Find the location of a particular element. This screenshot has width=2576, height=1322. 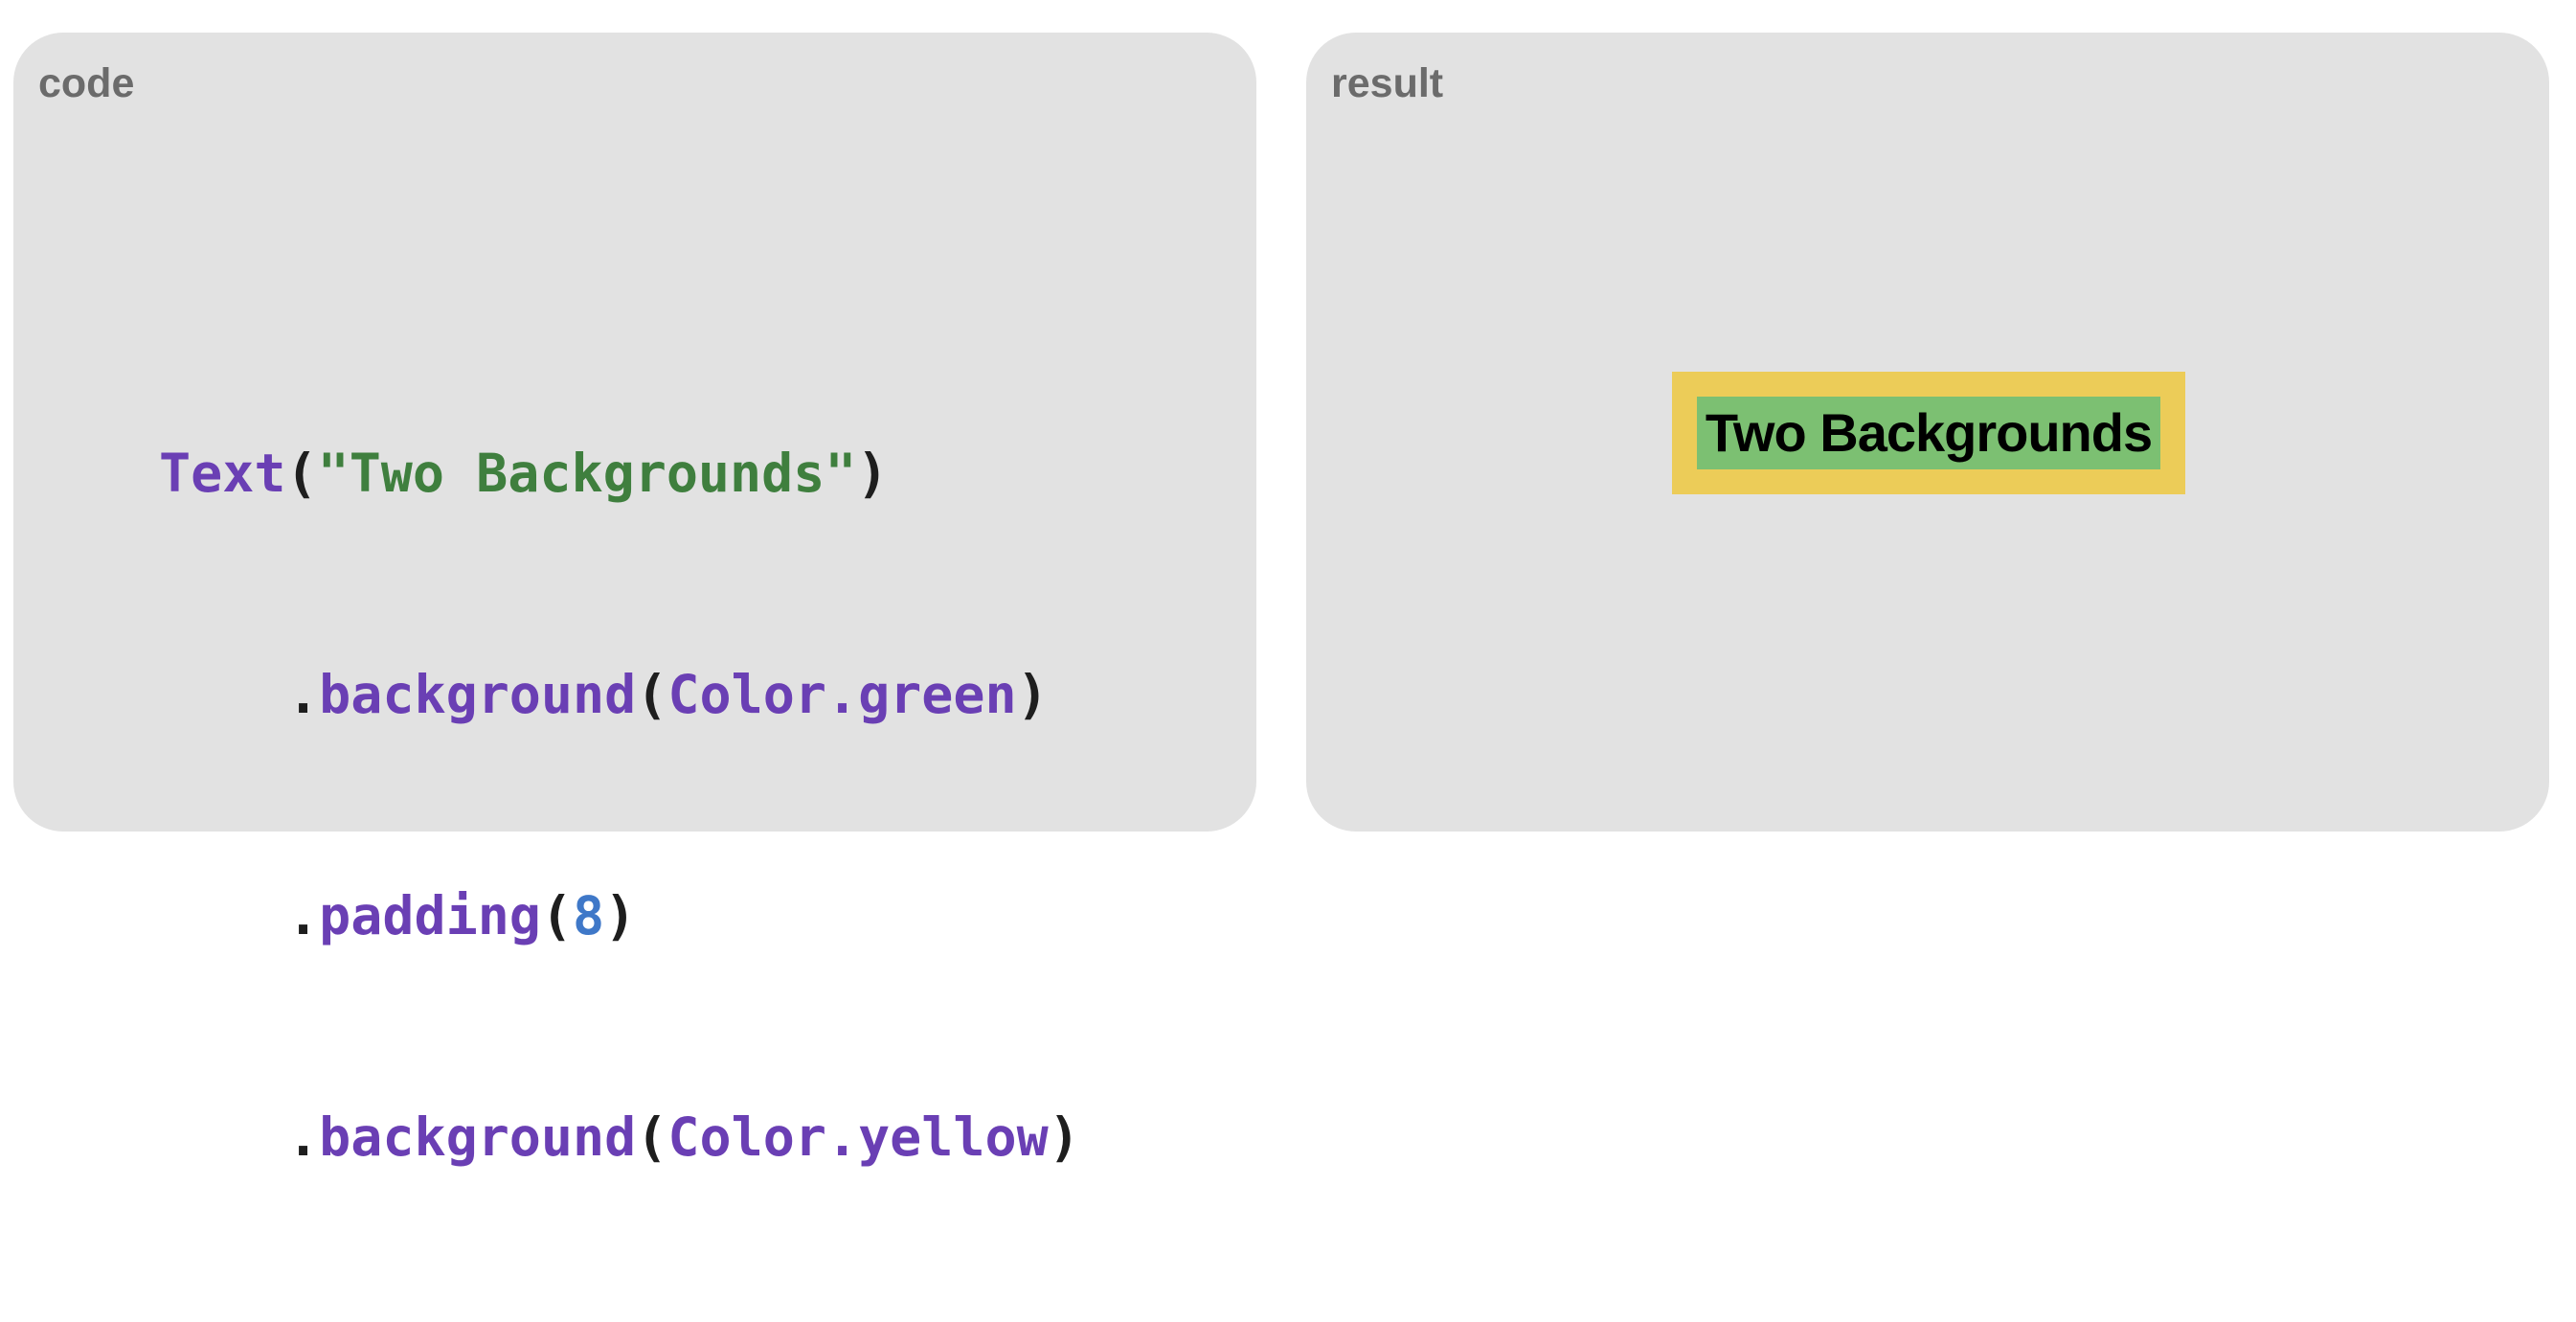

code-line-text: Text("Two Backgrounds") is located at coordinates (619, 474).